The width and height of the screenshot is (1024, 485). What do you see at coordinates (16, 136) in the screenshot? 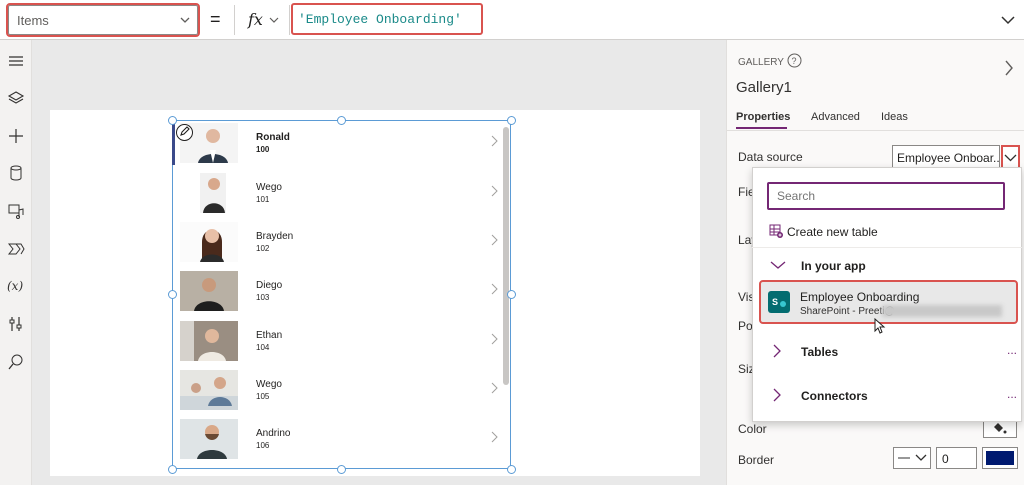
I see `insert-plus-icon` at bounding box center [16, 136].